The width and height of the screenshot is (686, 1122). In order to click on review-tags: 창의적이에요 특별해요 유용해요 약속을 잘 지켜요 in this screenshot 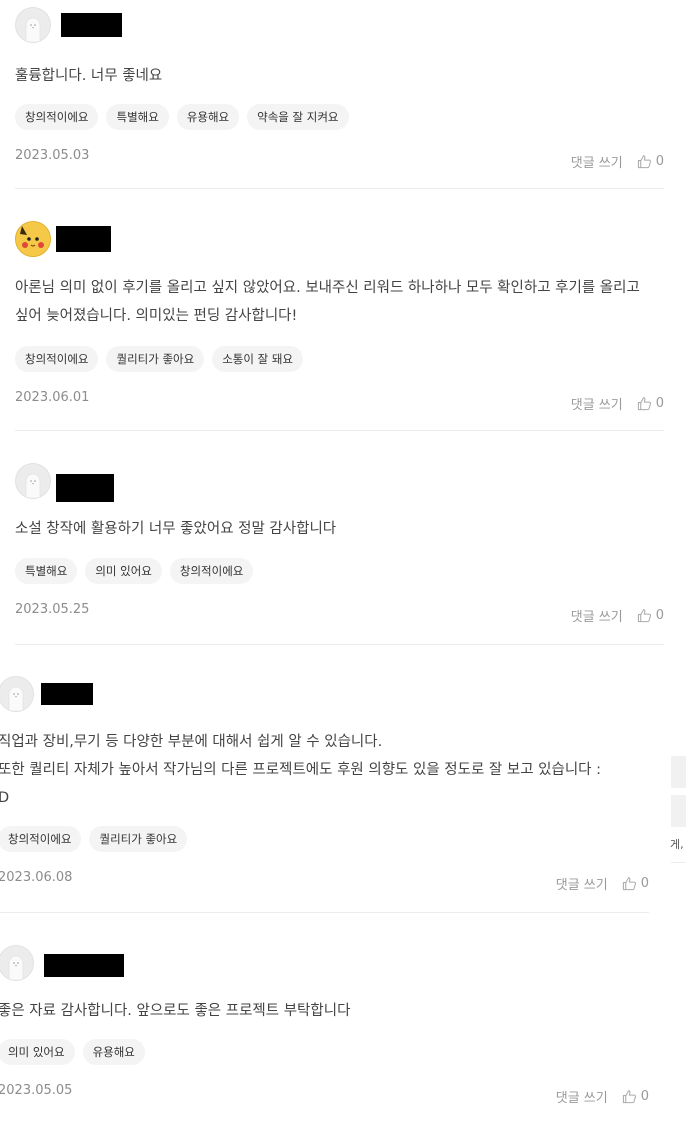, I will do `click(339, 117)`.